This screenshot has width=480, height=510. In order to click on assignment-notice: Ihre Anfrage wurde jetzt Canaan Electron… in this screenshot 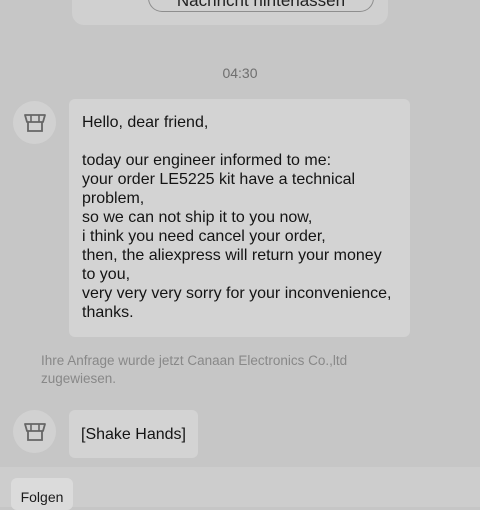, I will do `click(194, 369)`.